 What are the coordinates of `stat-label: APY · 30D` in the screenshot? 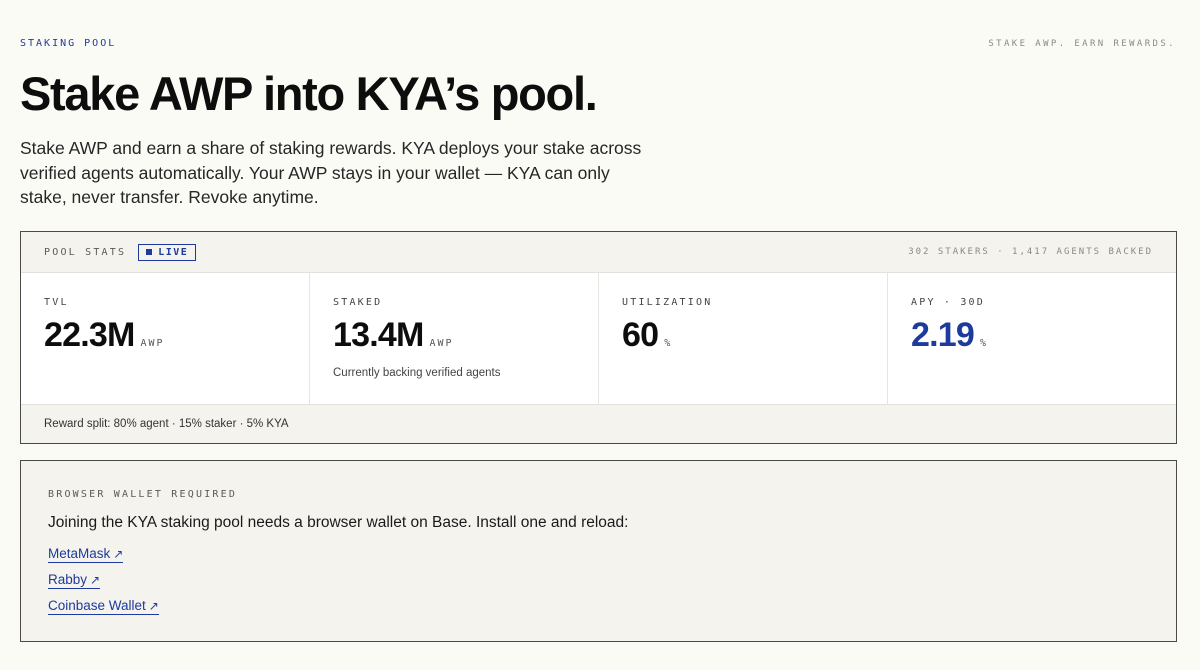 It's located at (948, 302).